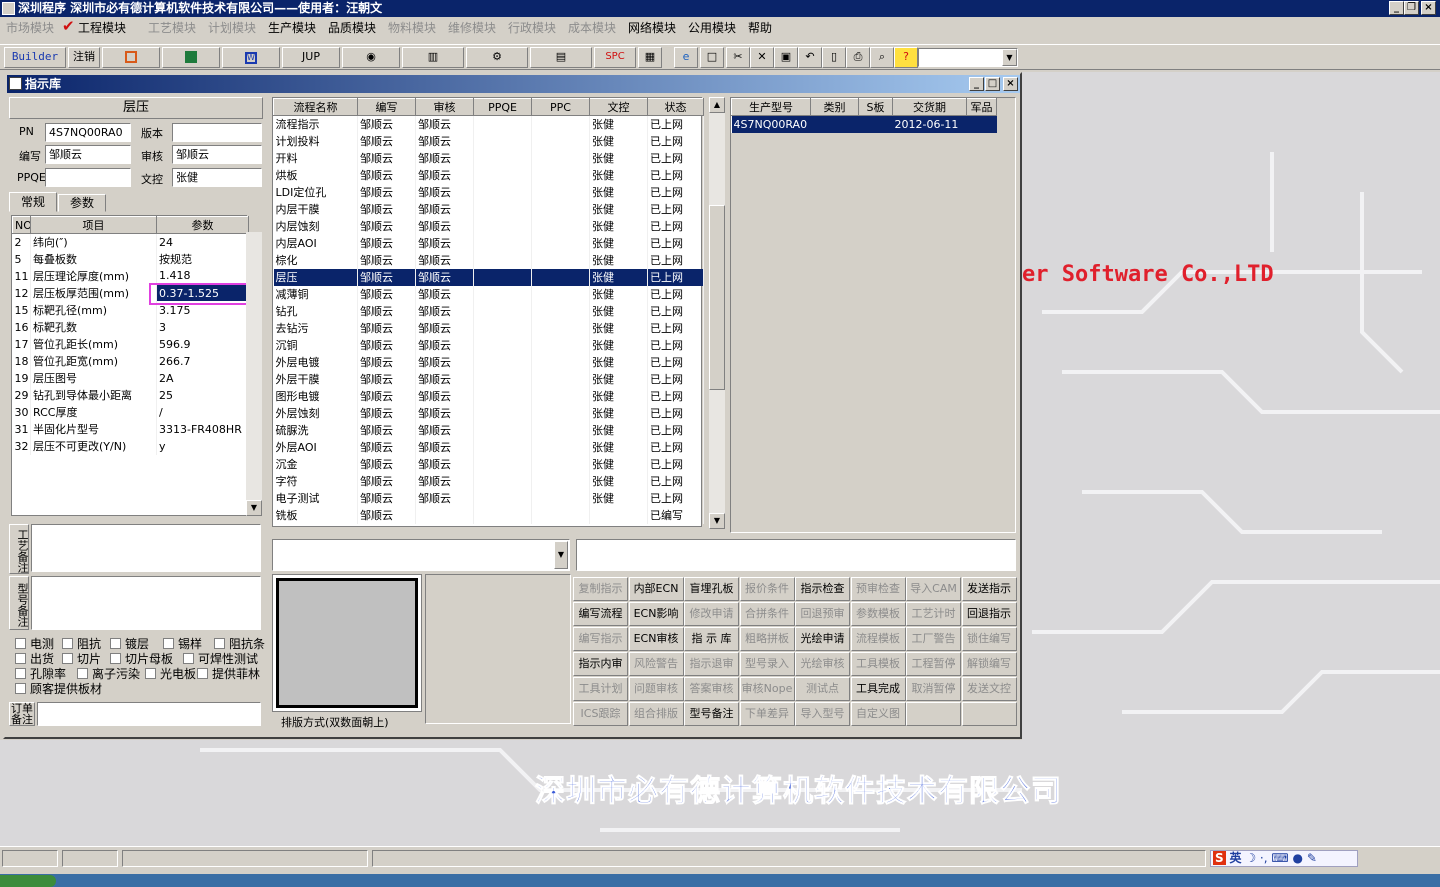 The image size is (1440, 887). I want to click on menu-item-12: 帮助, so click(760, 27).